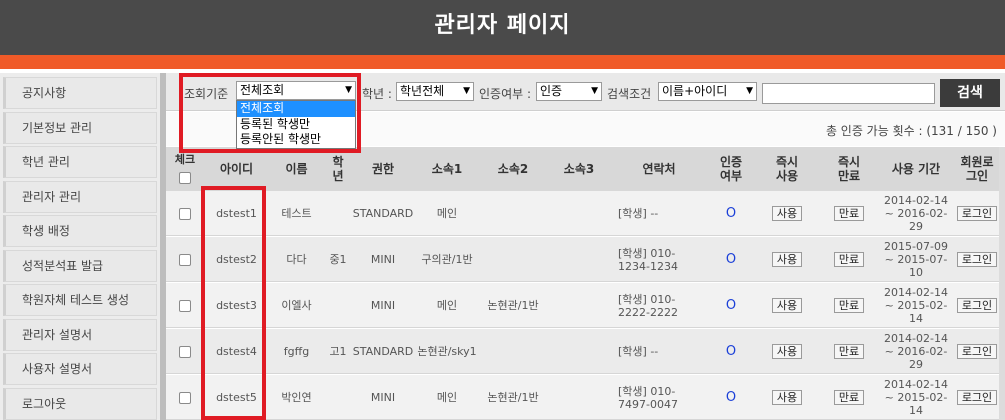  I want to click on grade-select-value: 학년전체, so click(422, 91).